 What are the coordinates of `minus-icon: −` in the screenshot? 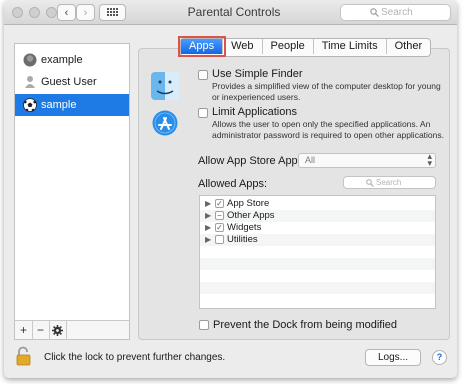 It's located at (40, 330).